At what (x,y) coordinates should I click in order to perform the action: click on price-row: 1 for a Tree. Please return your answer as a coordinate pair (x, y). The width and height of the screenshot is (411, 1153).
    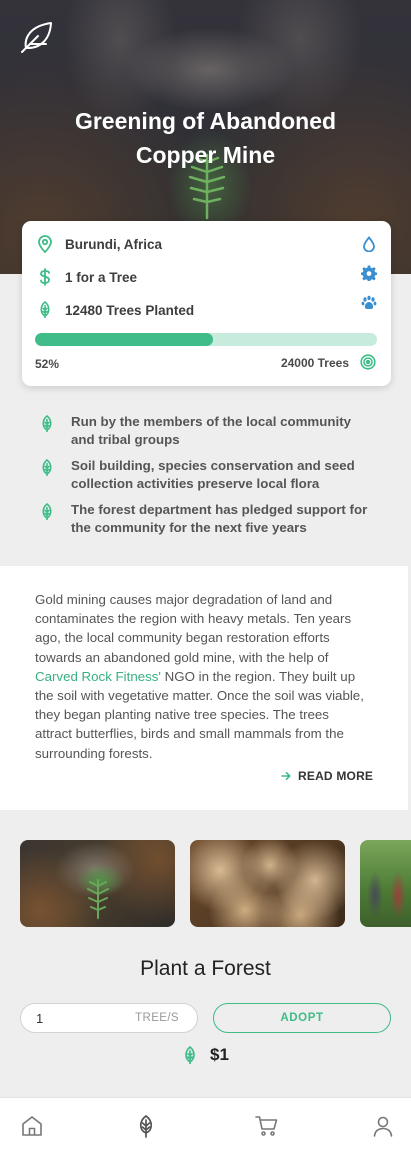
    Looking at the image, I should click on (86, 277).